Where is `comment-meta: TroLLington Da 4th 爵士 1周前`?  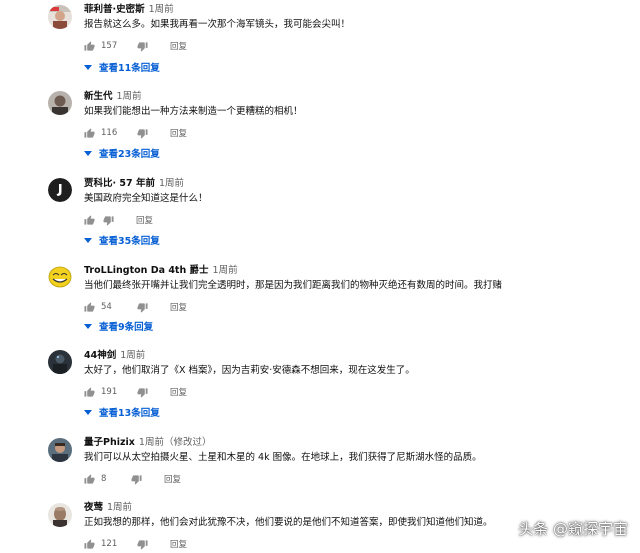 comment-meta: TroLLington Da 4th 爵士 1周前 is located at coordinates (161, 271).